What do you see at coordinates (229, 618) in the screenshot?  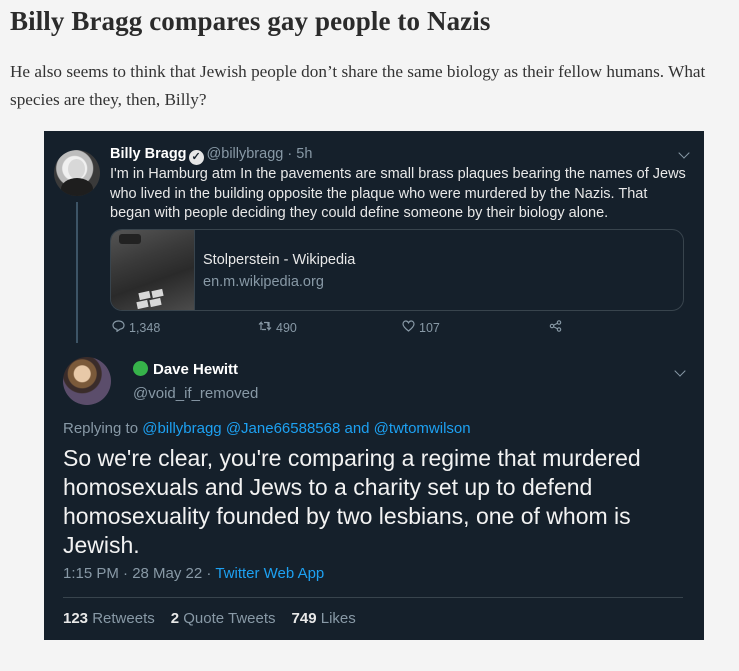 I see `quote-tweets-label: Quote Tweets` at bounding box center [229, 618].